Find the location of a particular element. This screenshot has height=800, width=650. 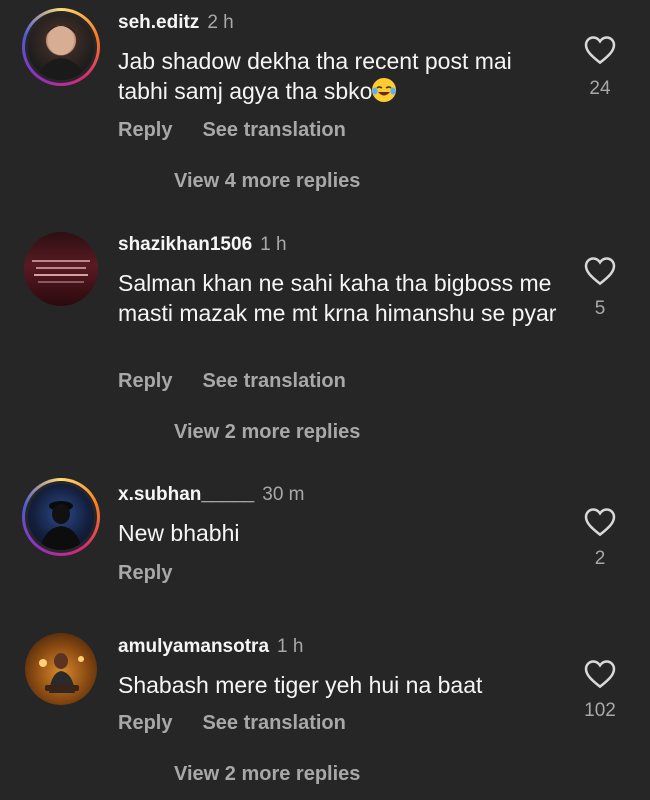

comment-meta: amulyamansotra 1 h is located at coordinates (210, 647).